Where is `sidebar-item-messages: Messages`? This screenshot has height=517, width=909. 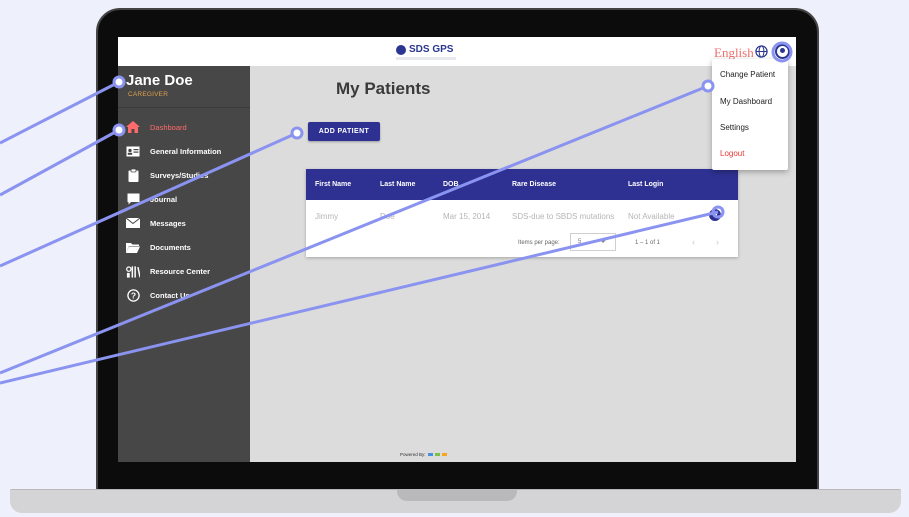 sidebar-item-messages: Messages is located at coordinates (184, 223).